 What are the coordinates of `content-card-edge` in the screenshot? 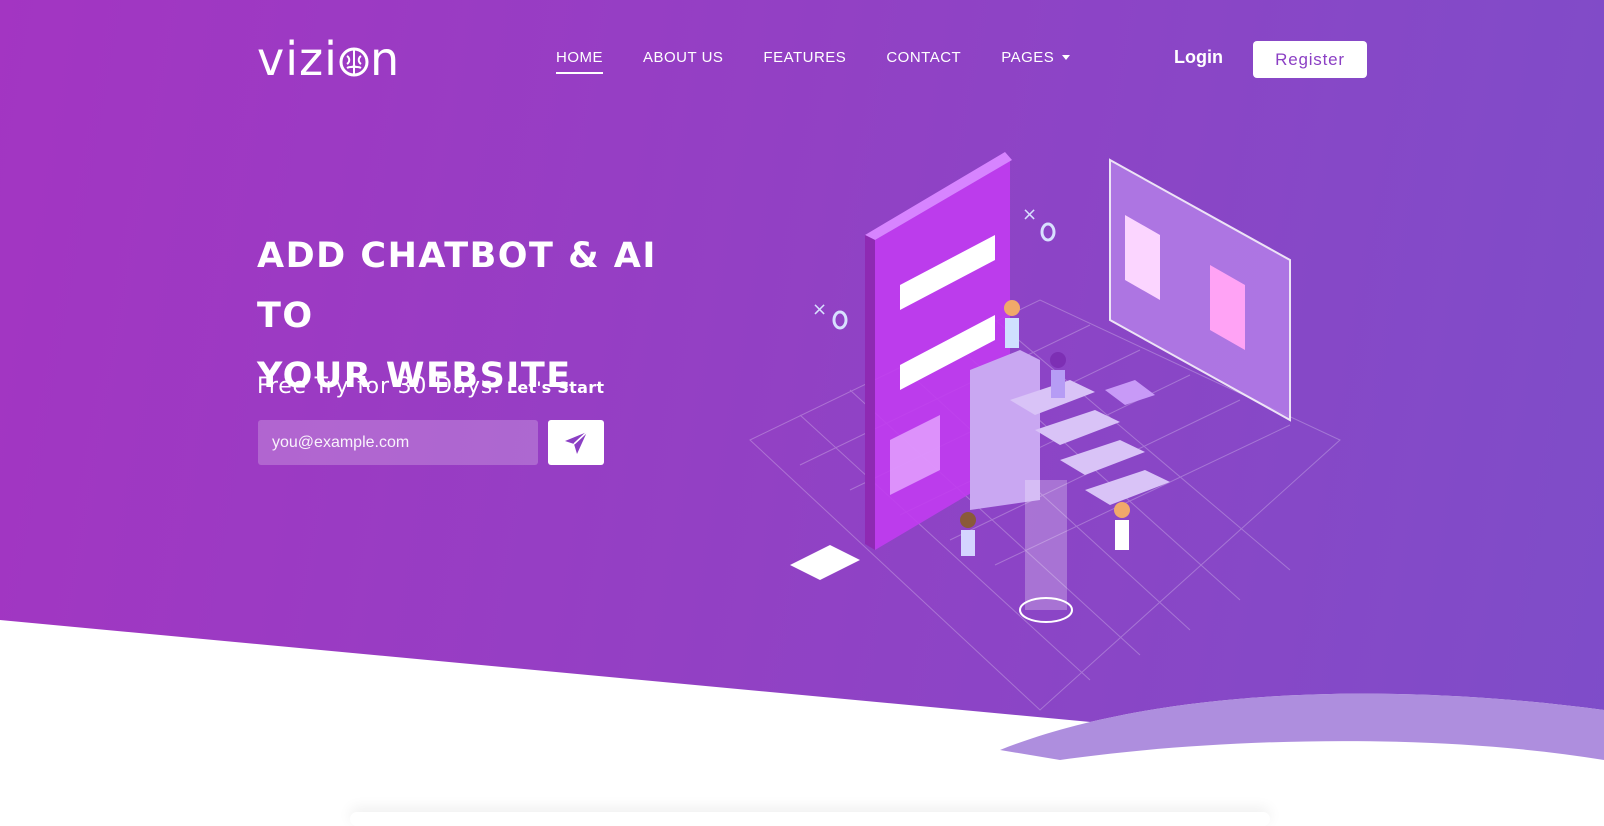 It's located at (810, 819).